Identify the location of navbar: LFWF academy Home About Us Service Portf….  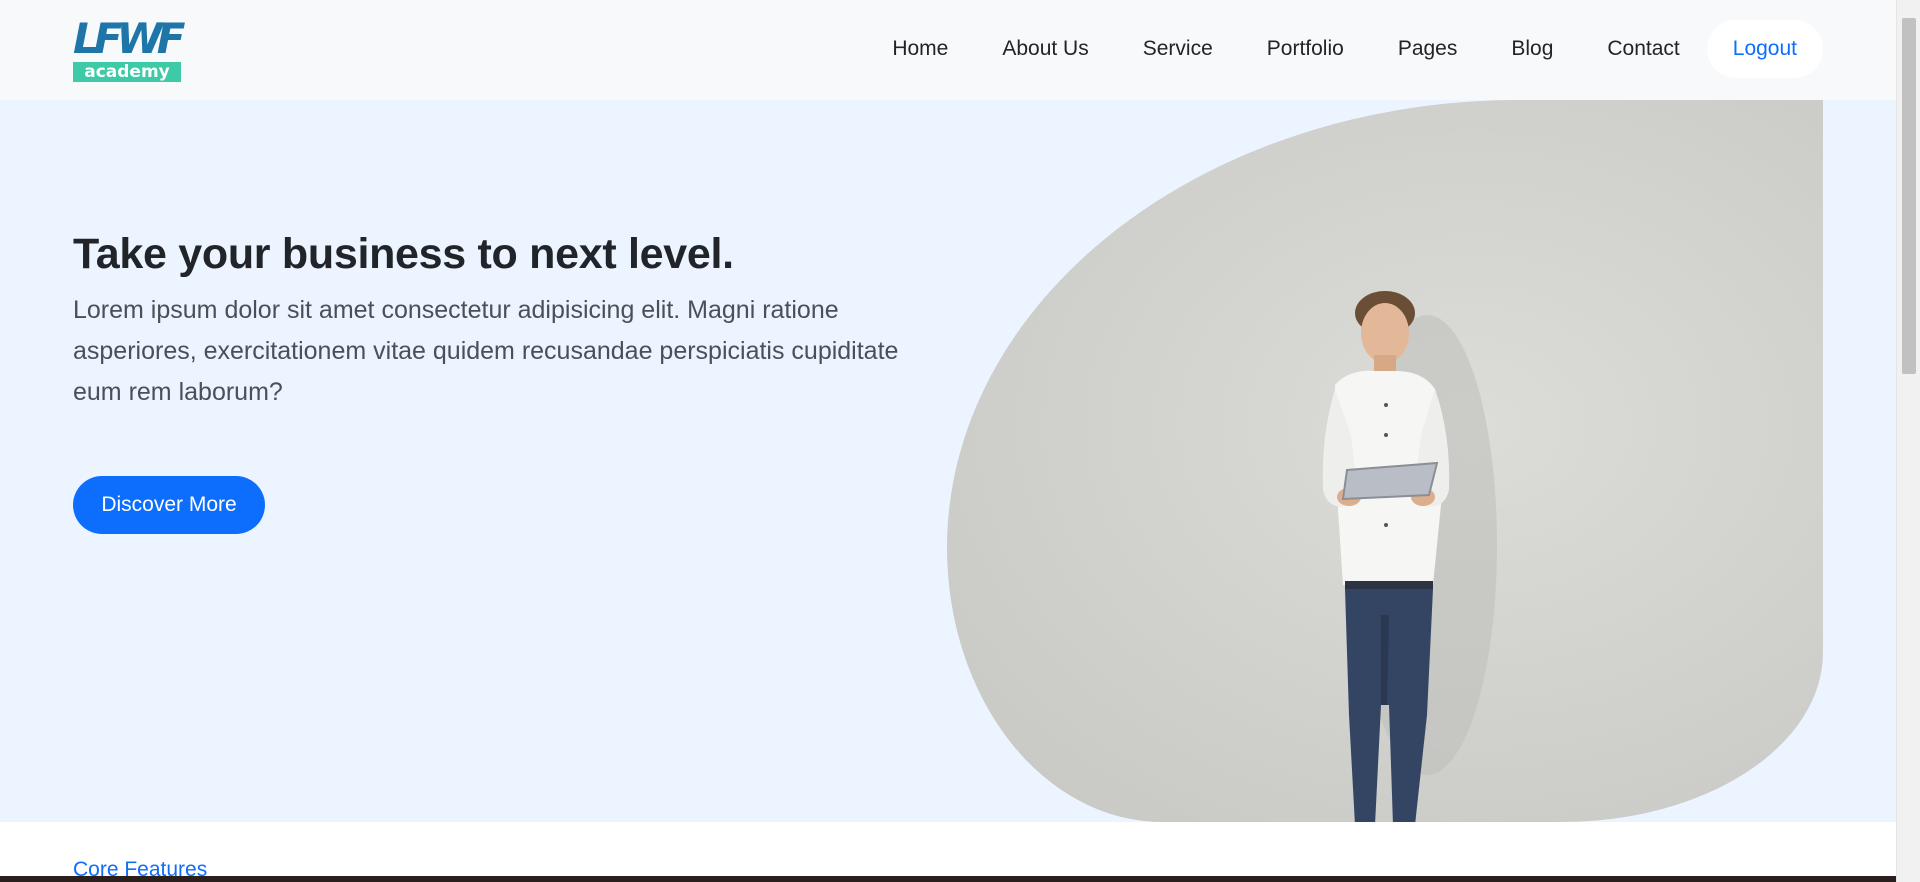
(948, 50).